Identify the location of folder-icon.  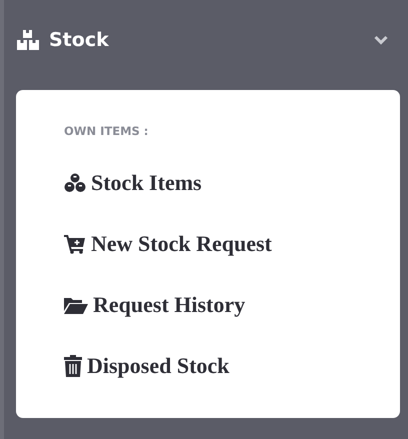
(76, 305).